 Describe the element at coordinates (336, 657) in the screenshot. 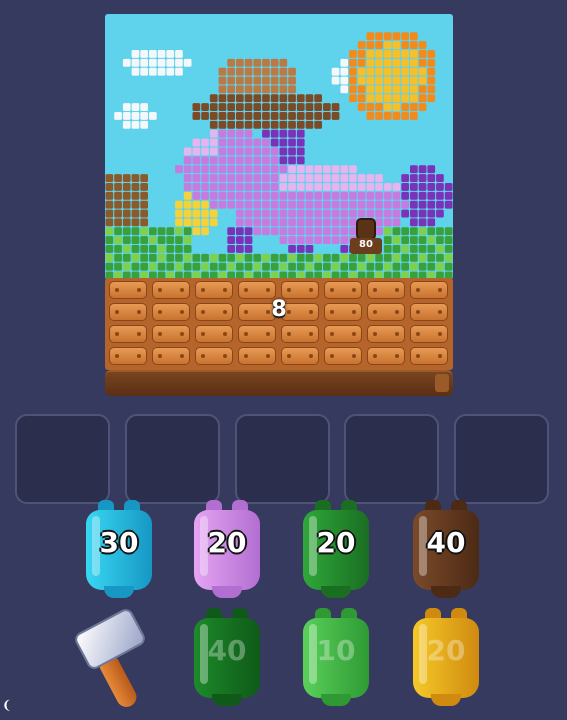

I see `barrel-lightgreen-10: 10` at that location.